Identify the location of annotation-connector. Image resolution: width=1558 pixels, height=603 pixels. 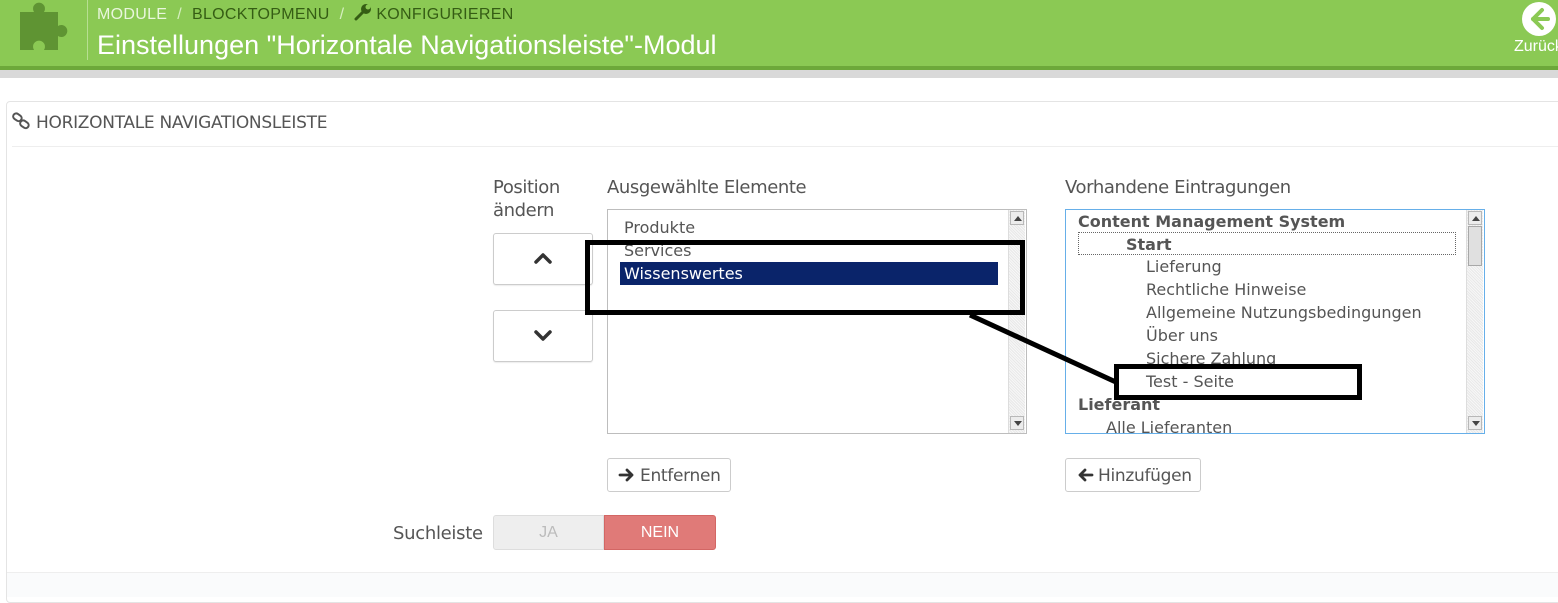
(1044, 349).